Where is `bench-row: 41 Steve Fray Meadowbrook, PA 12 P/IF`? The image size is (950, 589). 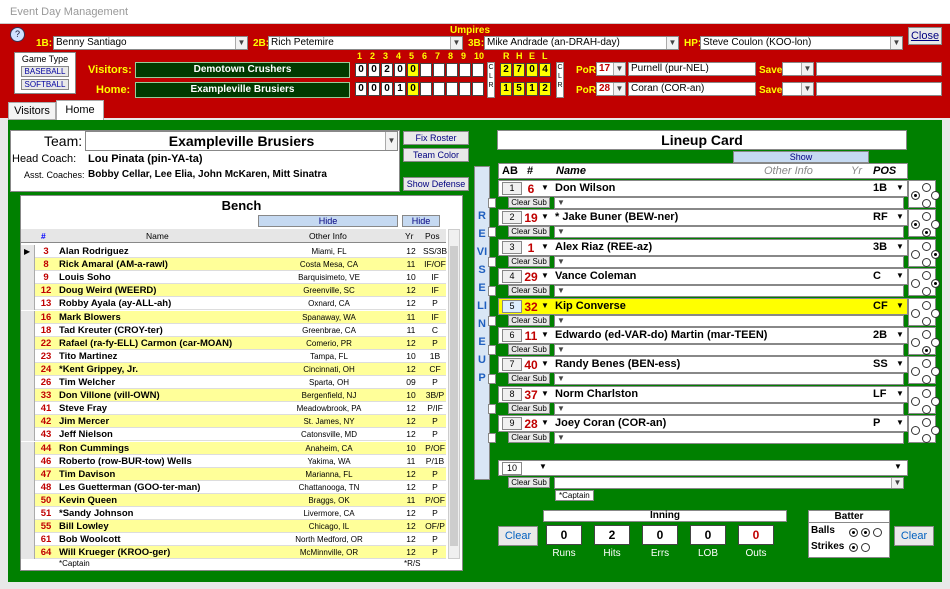
bench-row: 41 Steve Fray Meadowbrook, PA 12 P/IF is located at coordinates (233, 409).